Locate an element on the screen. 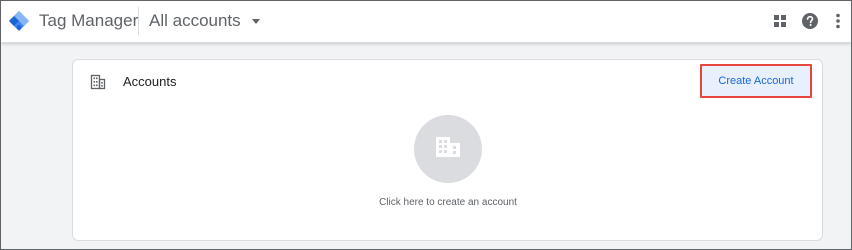 The width and height of the screenshot is (852, 250). account-picker-label: All accounts is located at coordinates (195, 20).